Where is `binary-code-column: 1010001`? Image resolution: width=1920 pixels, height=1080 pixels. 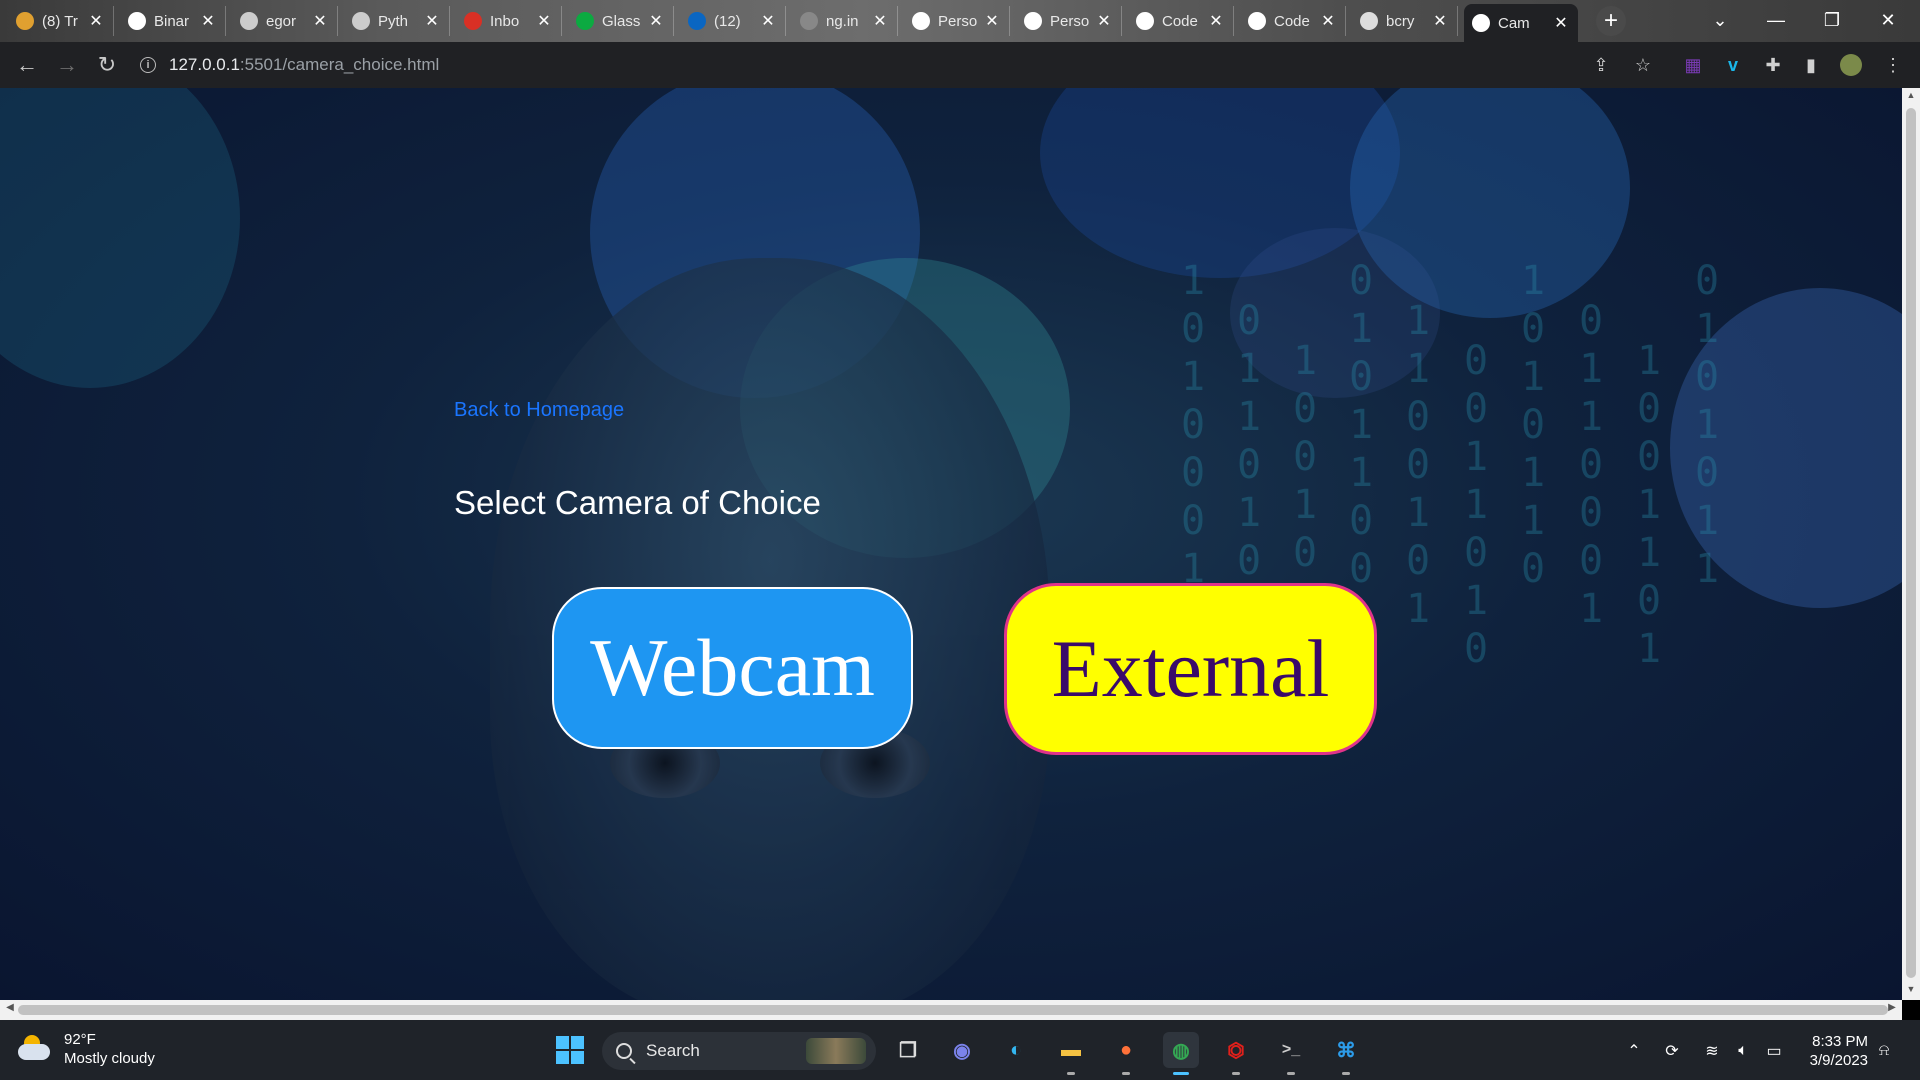 binary-code-column: 1010001 is located at coordinates (1193, 426).